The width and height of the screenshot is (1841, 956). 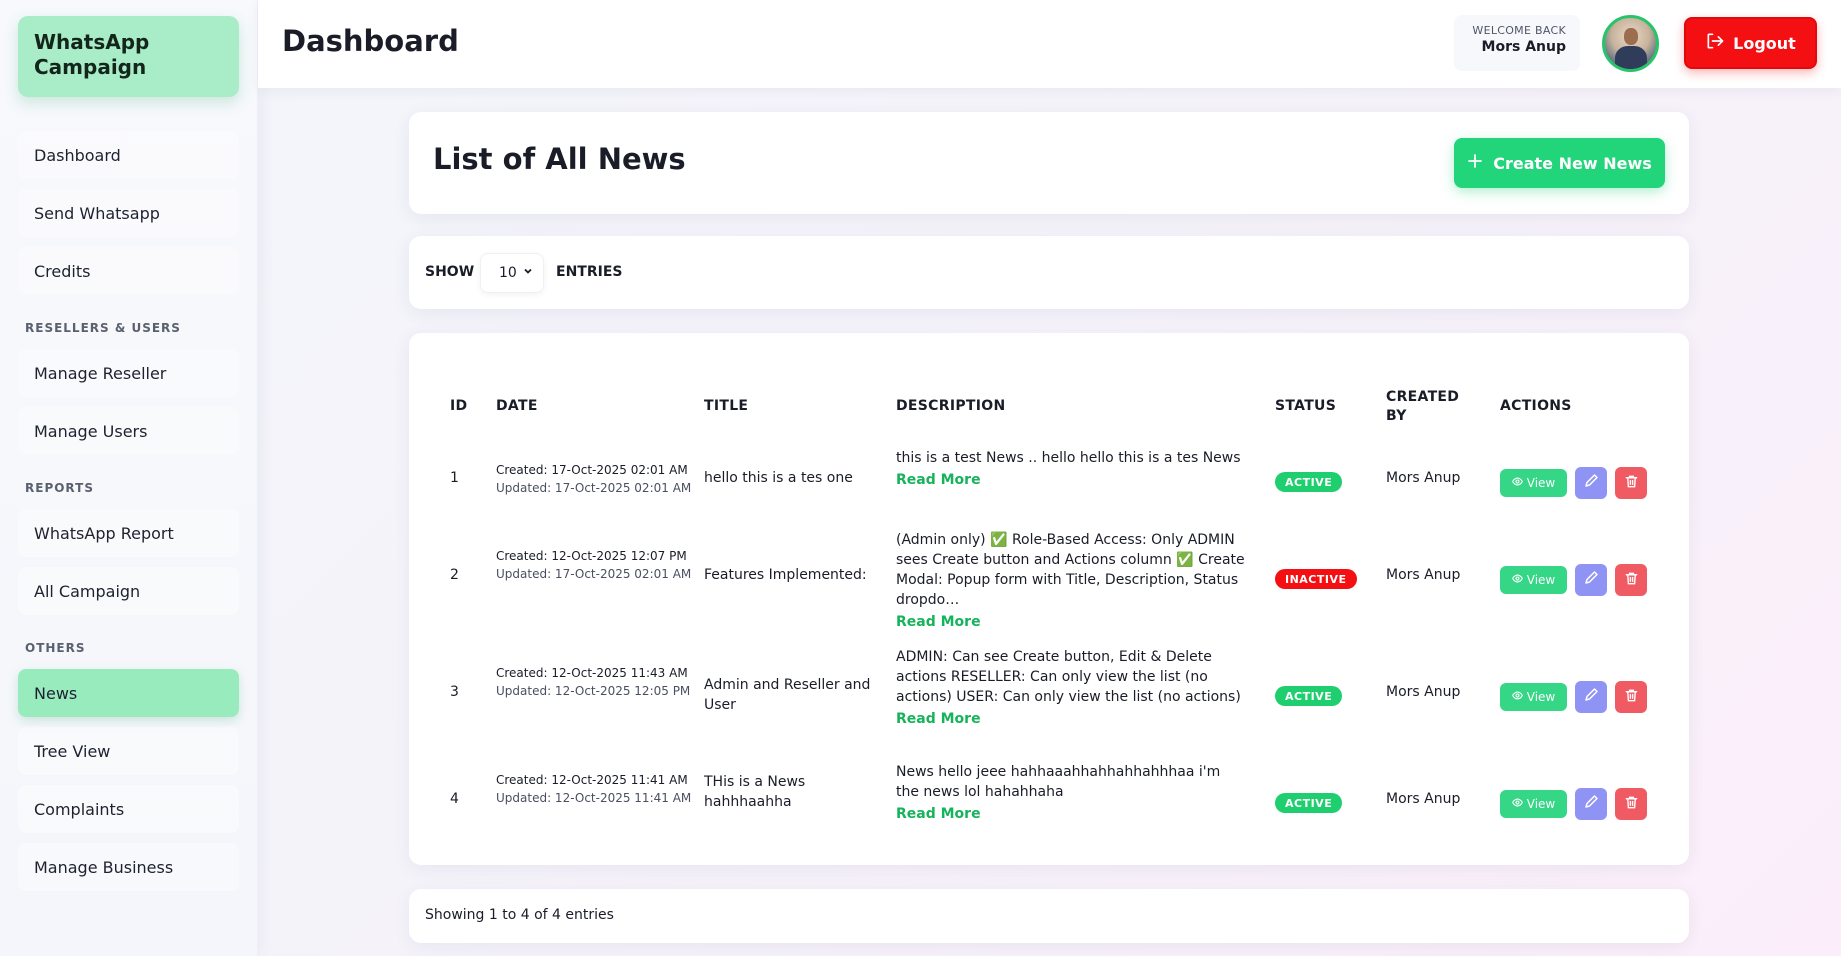 What do you see at coordinates (55, 648) in the screenshot?
I see `sidebar-section-others: OTHERS` at bounding box center [55, 648].